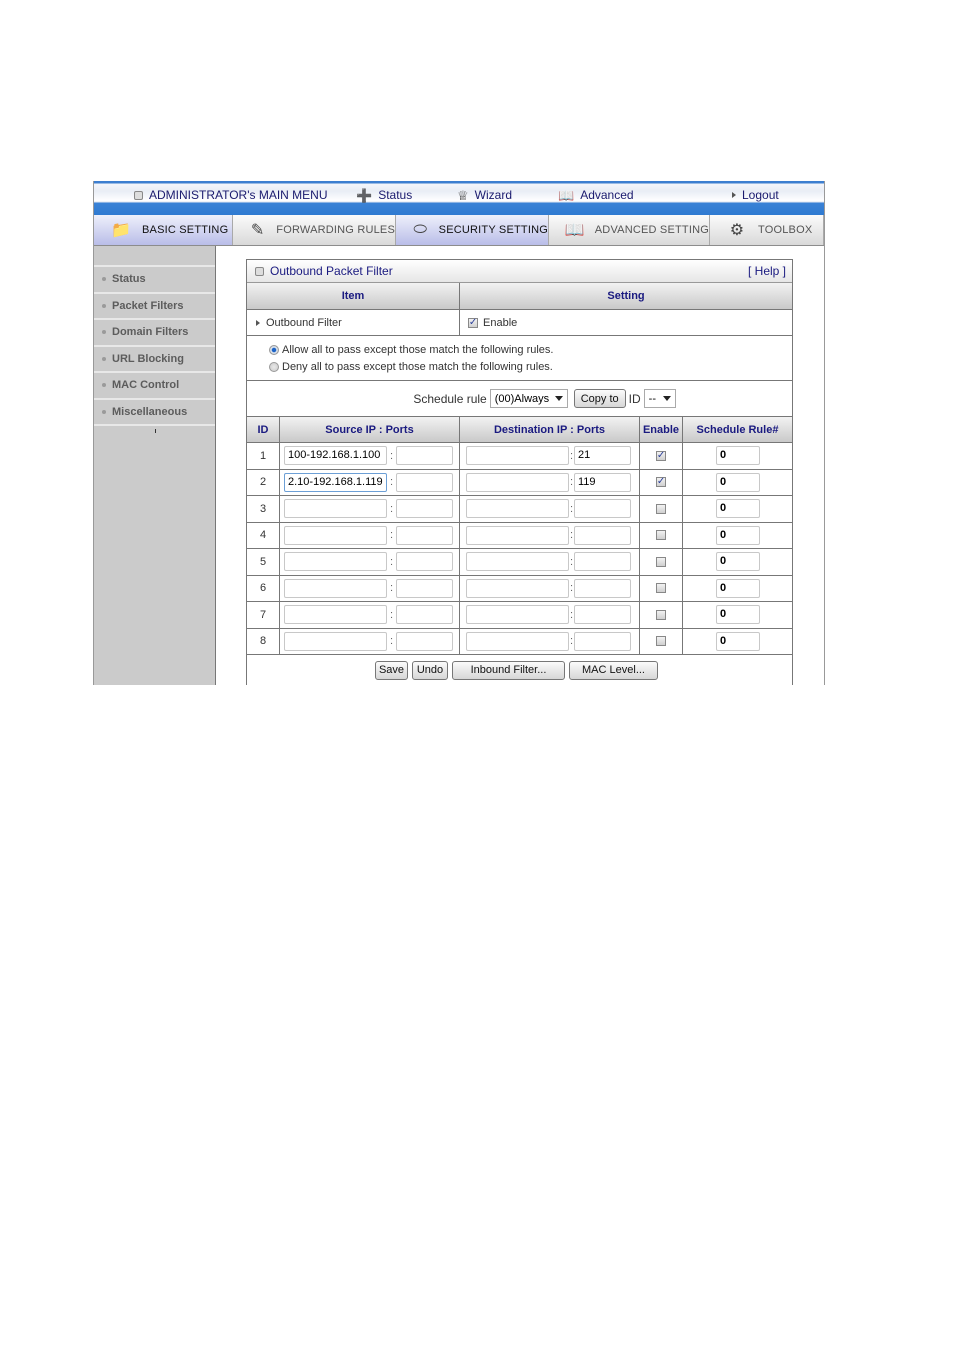 The height and width of the screenshot is (1350, 954). What do you see at coordinates (364, 195) in the screenshot?
I see `status-icon: ➕` at bounding box center [364, 195].